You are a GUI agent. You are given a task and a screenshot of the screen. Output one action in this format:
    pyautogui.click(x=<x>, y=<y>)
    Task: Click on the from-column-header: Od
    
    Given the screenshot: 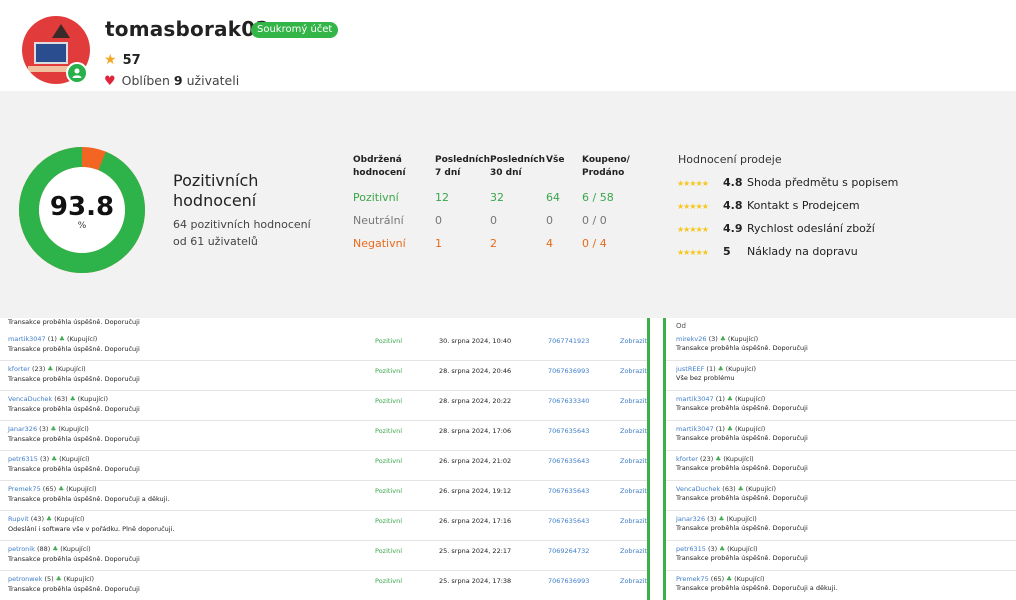 What is the action you would take?
    pyautogui.click(x=681, y=326)
    